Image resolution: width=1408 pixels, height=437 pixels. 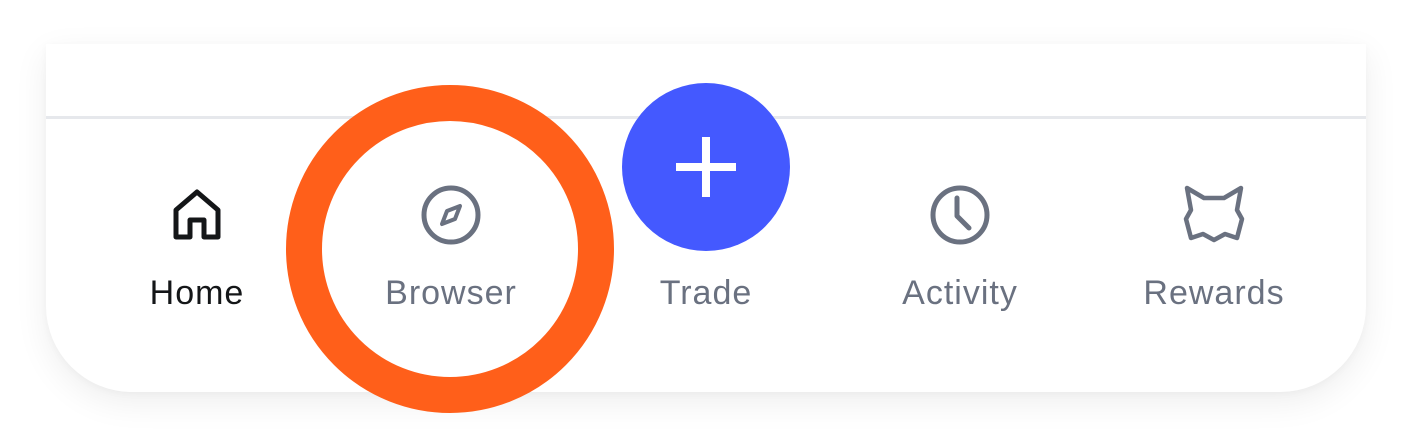 I want to click on trade-button, so click(x=706, y=167).